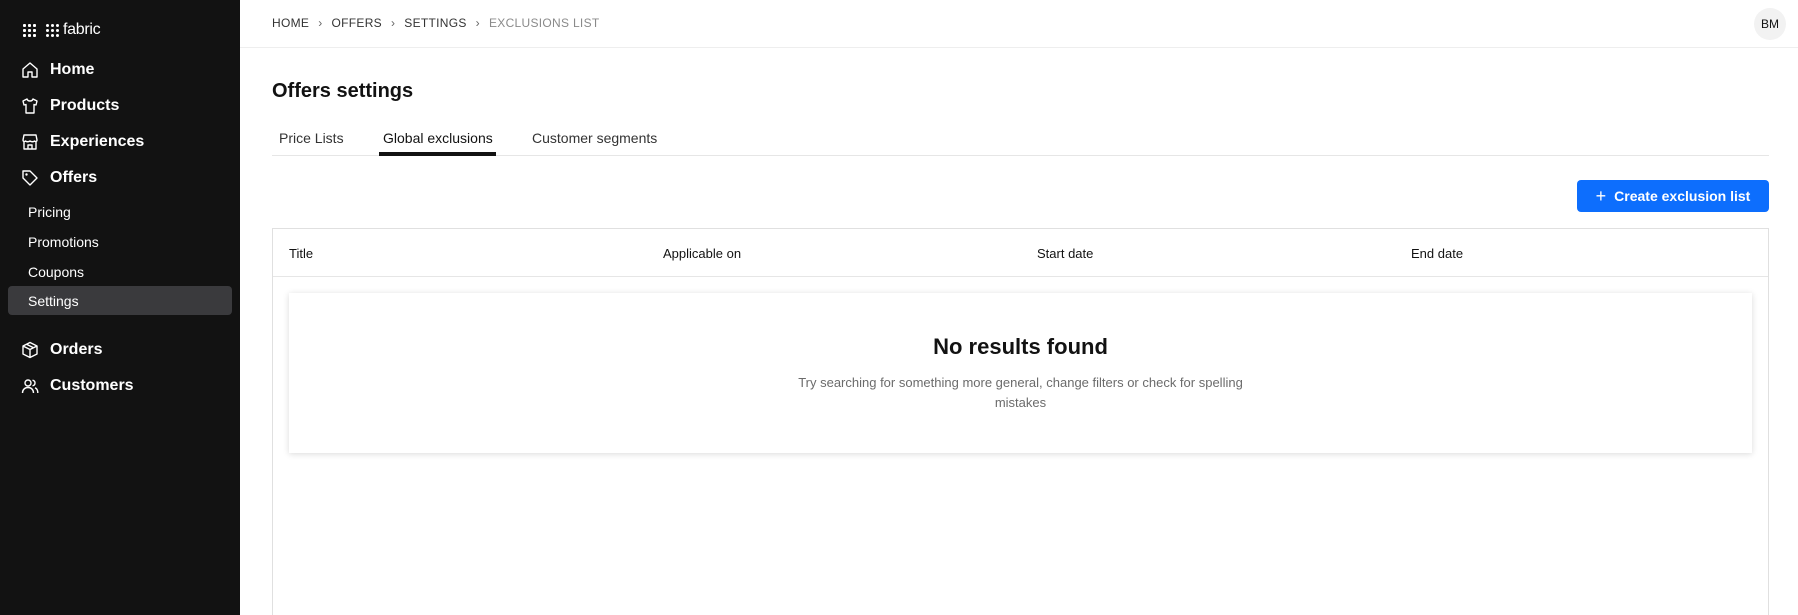 This screenshot has width=1798, height=615. Describe the element at coordinates (52, 30) in the screenshot. I see `fabric-logo-icon` at that location.